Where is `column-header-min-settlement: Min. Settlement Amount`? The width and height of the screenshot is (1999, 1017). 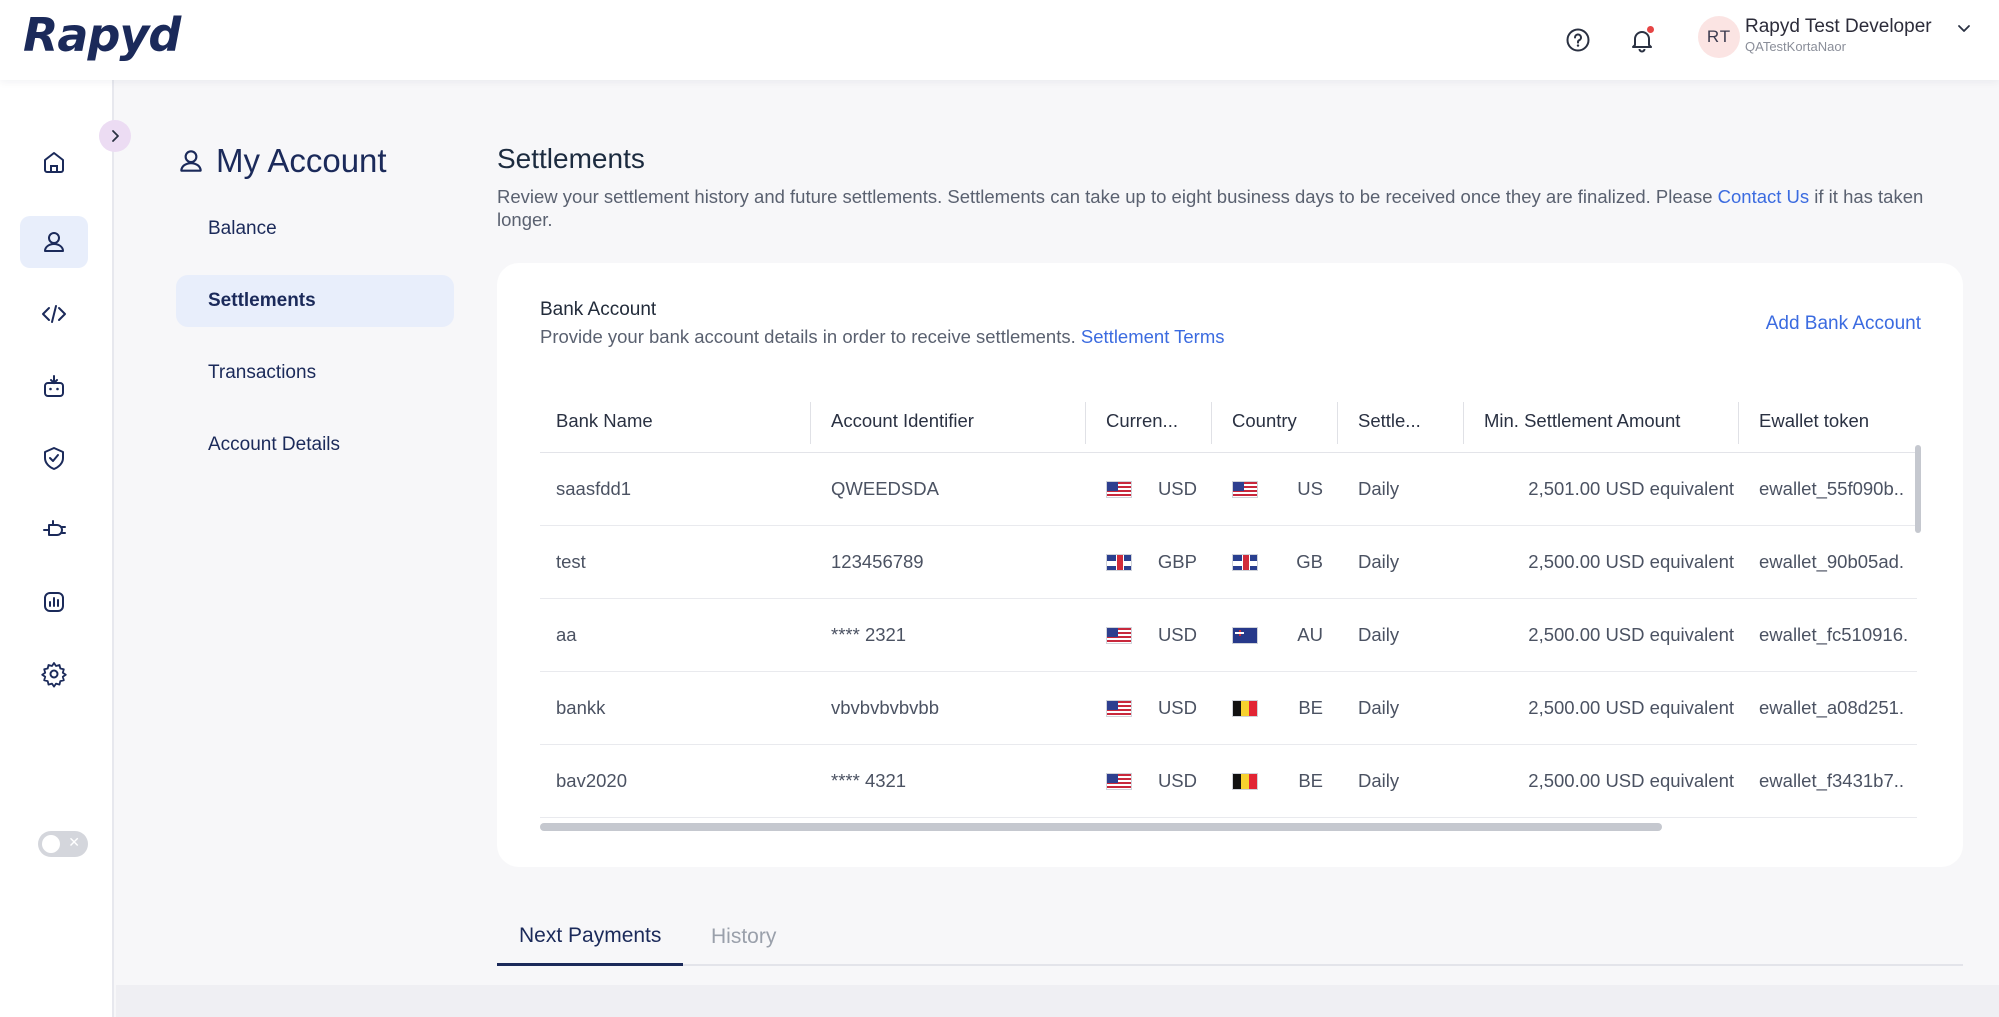 column-header-min-settlement: Min. Settlement Amount is located at coordinates (1609, 421).